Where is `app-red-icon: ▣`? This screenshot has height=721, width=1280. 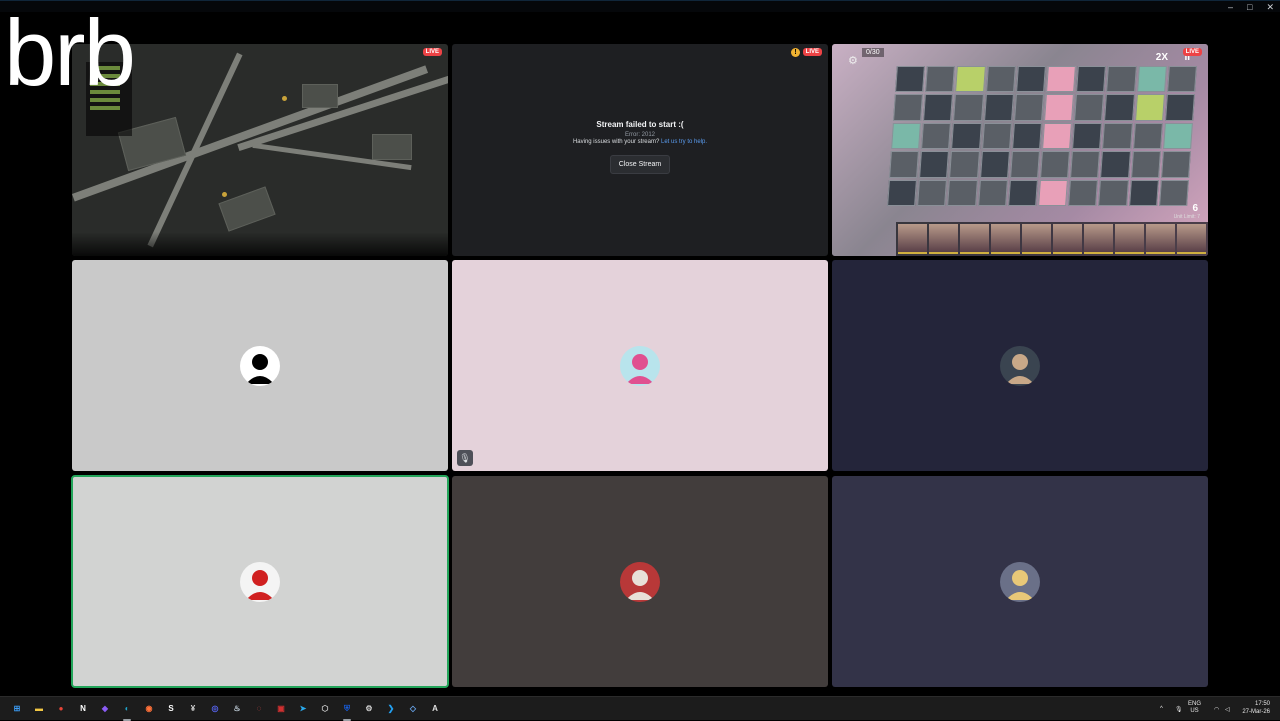
app-red-icon: ▣ is located at coordinates (281, 709).